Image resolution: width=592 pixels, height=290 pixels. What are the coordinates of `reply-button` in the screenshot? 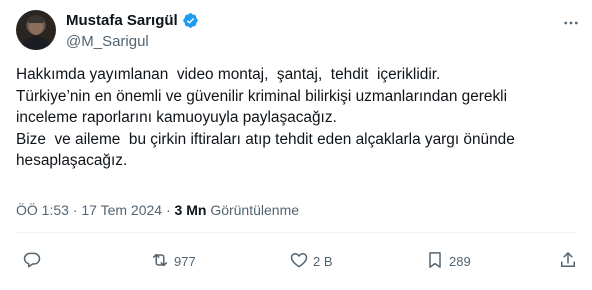 It's located at (34, 261).